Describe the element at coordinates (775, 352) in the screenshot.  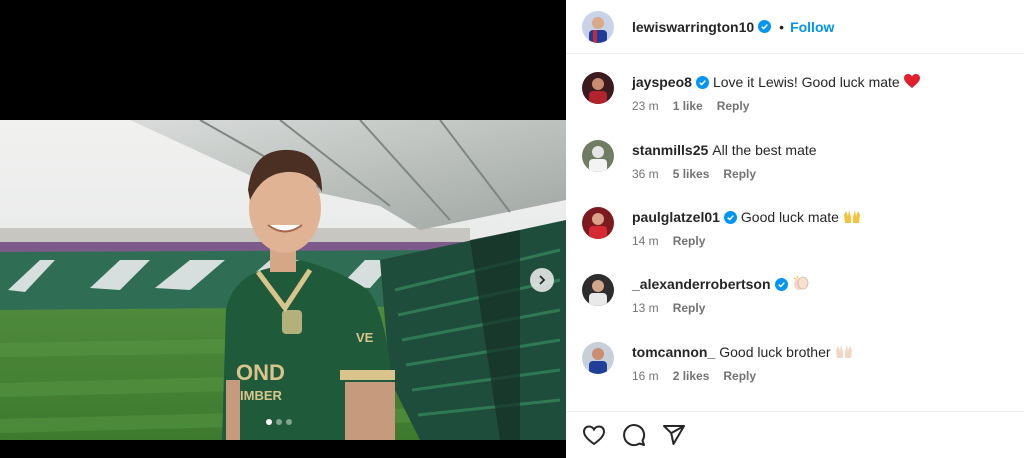
I see `comment-text: Good luck brother` at that location.